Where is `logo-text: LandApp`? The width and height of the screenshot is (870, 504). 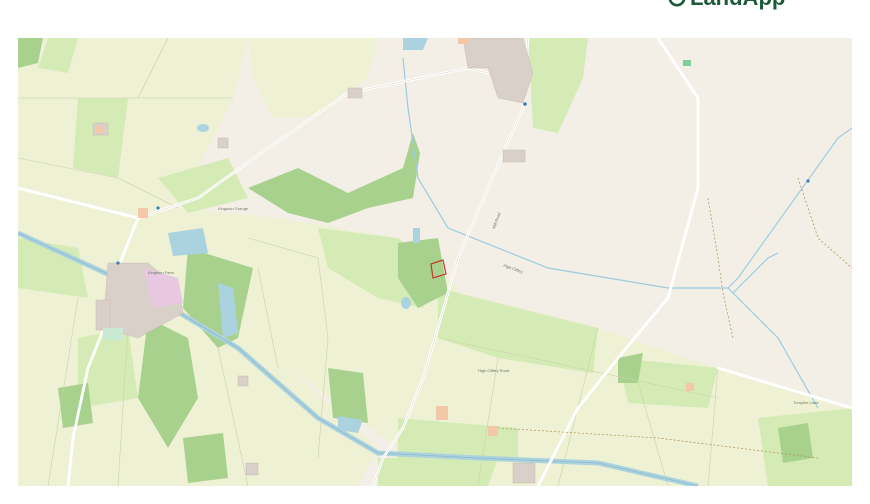
logo-text: LandApp is located at coordinates (737, 5).